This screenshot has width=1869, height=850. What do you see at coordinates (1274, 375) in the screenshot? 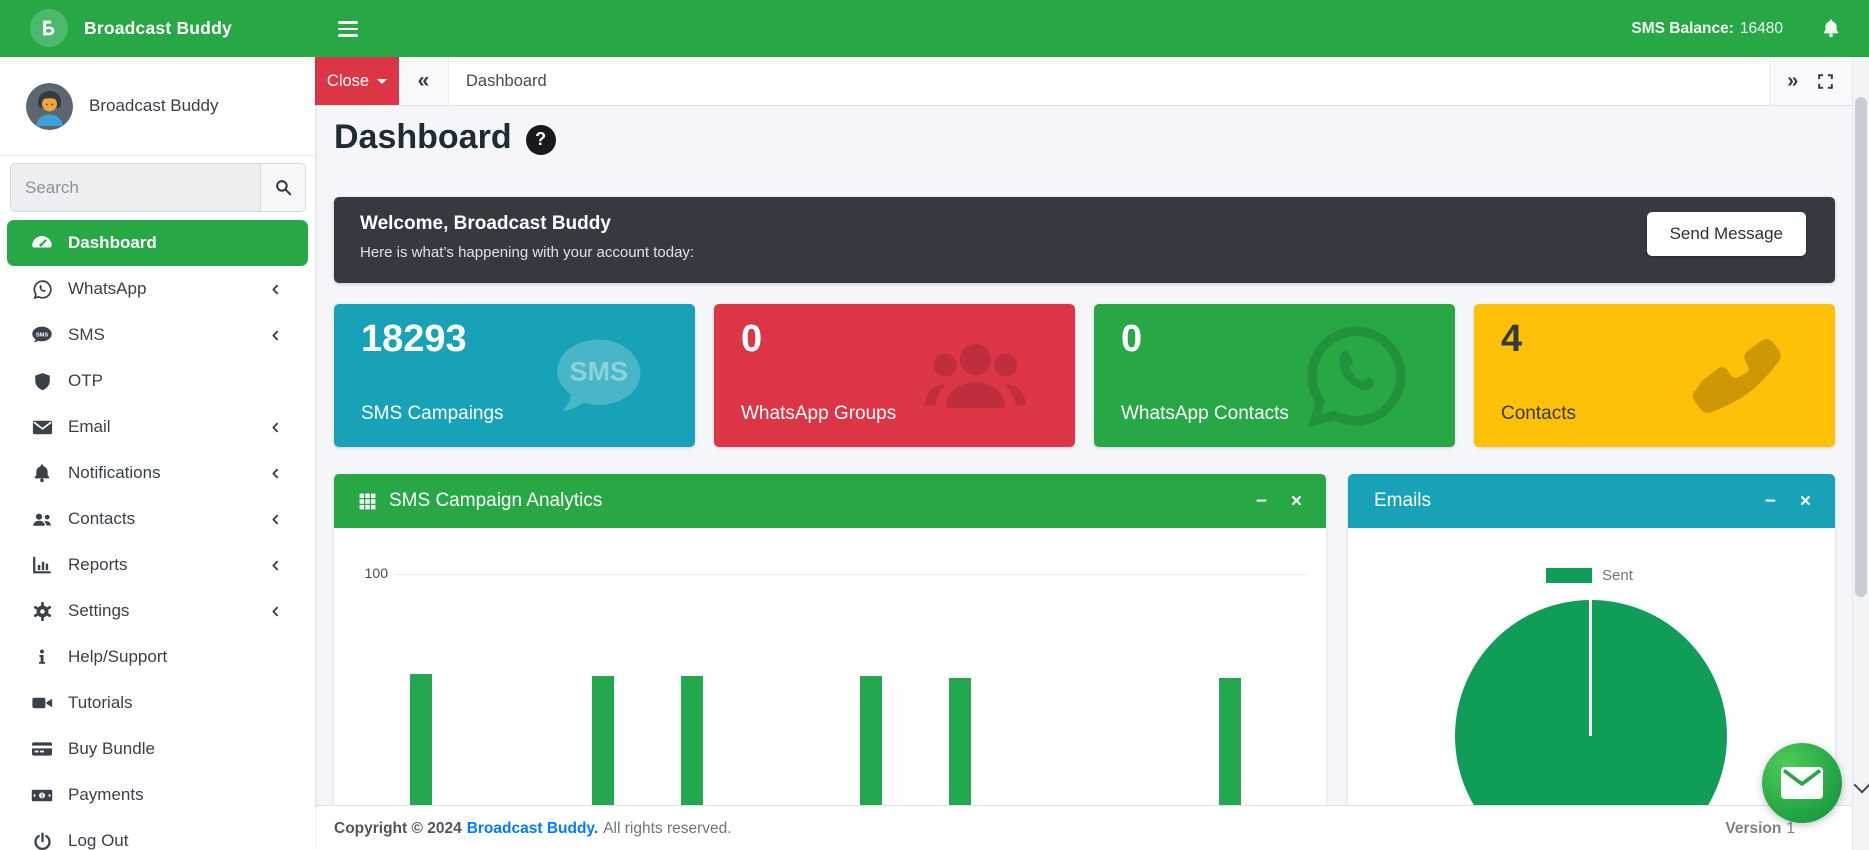
I see `stat-card: 0 WhatsApp Contacts` at bounding box center [1274, 375].